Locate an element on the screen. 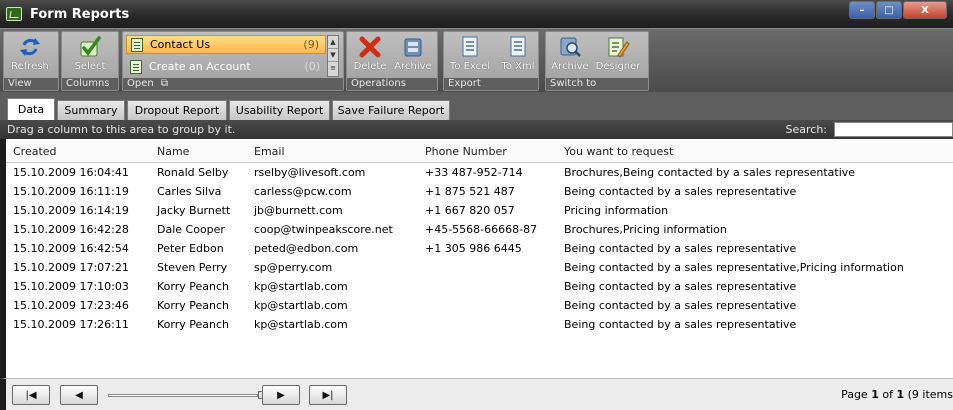 The image size is (953, 410). items-count: (9 items is located at coordinates (928, 394).